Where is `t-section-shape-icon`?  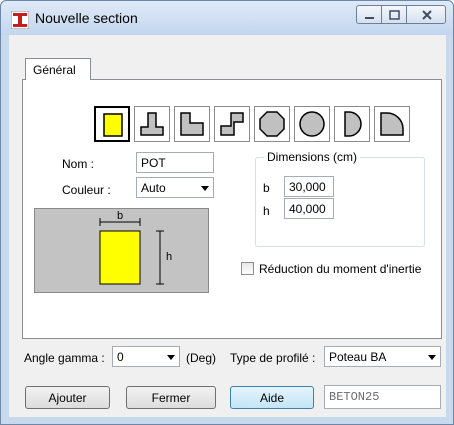 t-section-shape-icon is located at coordinates (152, 124).